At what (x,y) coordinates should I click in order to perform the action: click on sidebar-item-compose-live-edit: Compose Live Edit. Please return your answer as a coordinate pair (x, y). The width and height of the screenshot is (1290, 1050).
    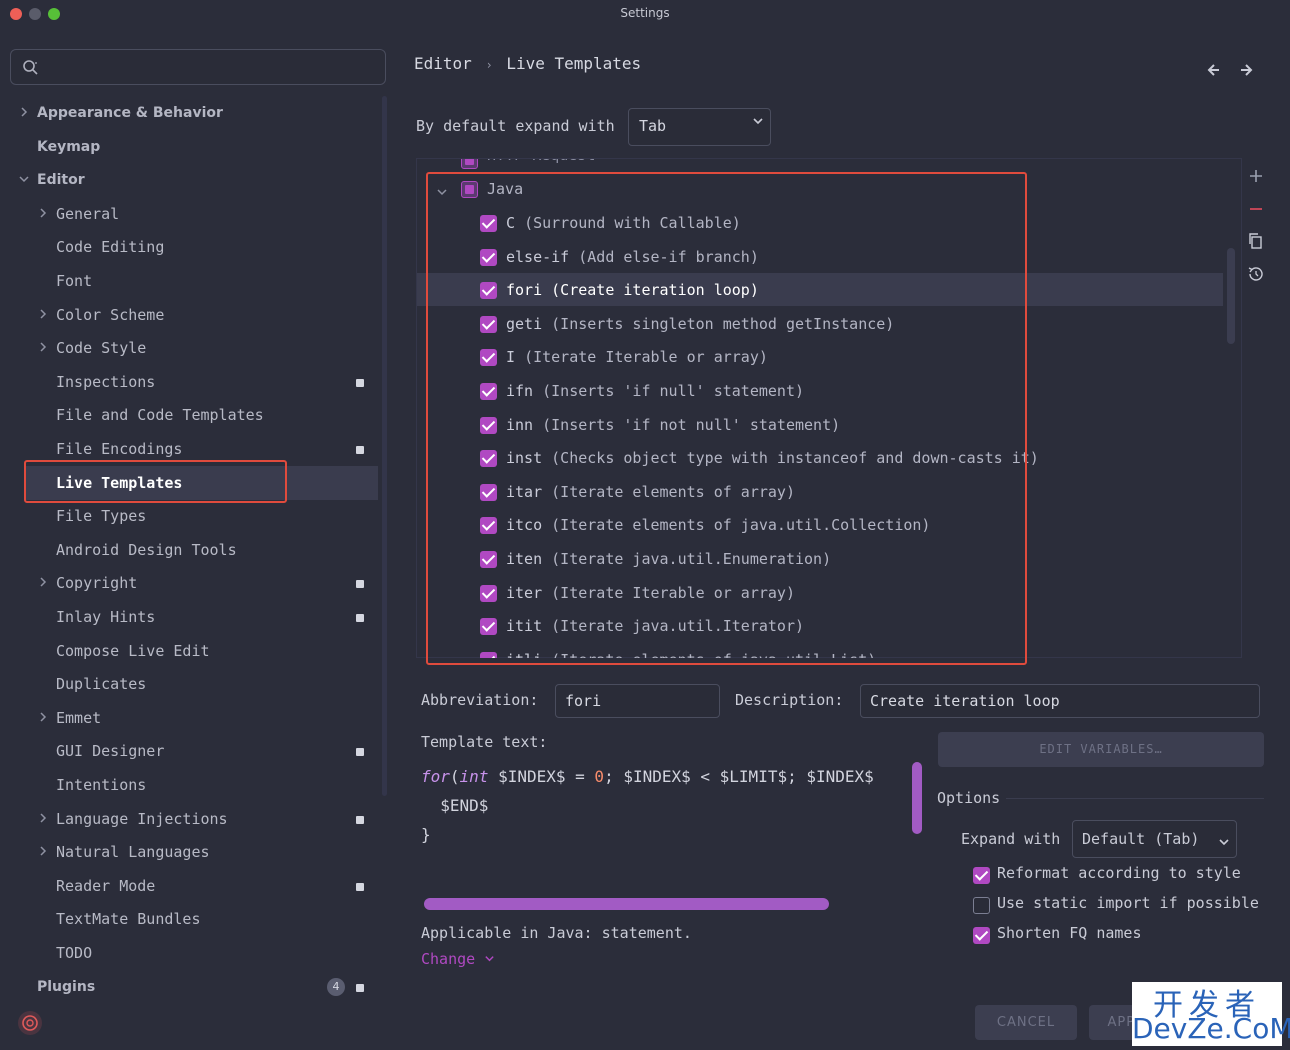
    Looking at the image, I should click on (133, 651).